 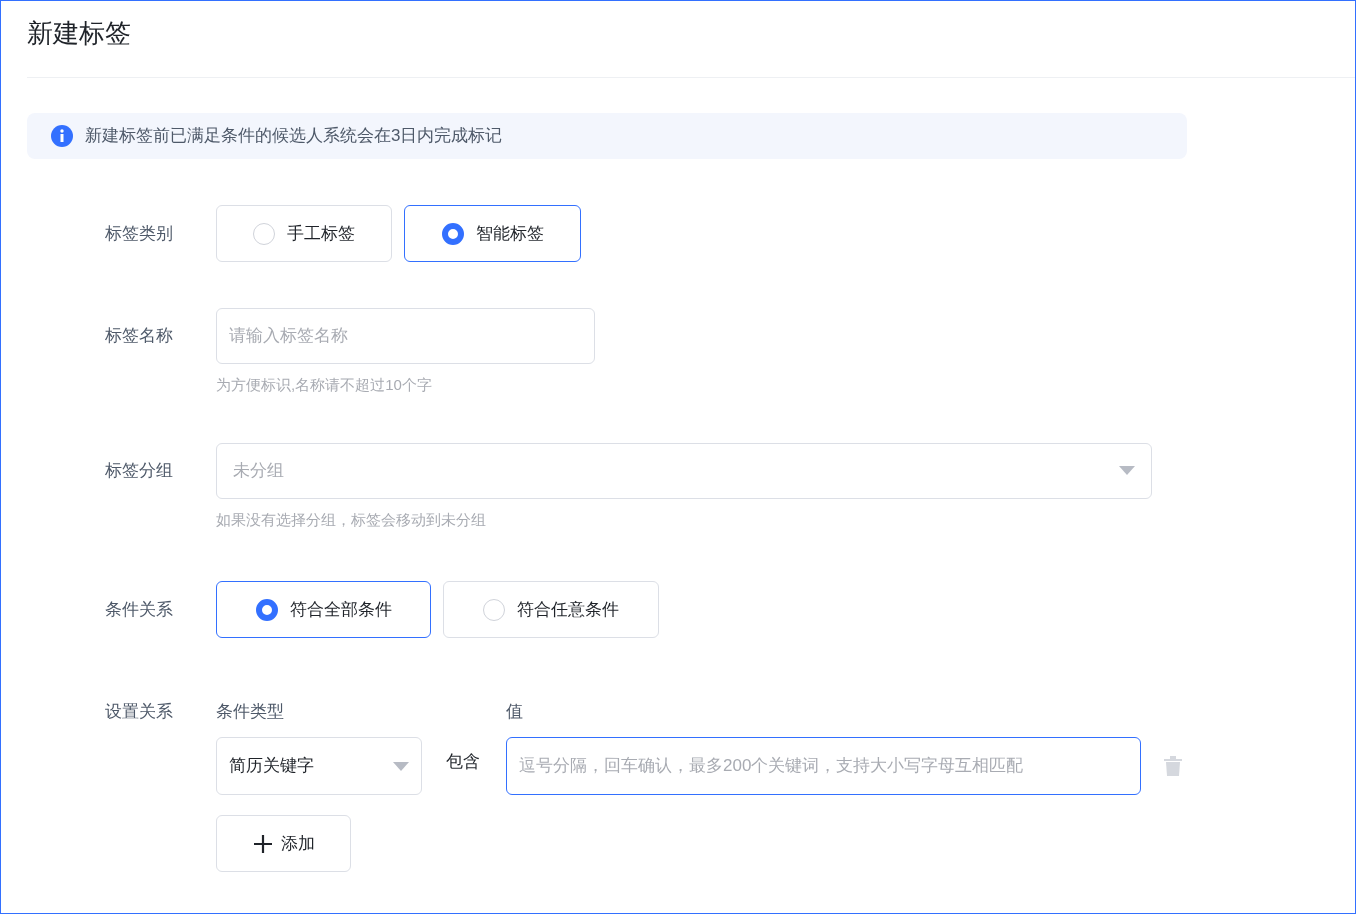 What do you see at coordinates (568, 609) in the screenshot?
I see `option-label: 符合任意条件` at bounding box center [568, 609].